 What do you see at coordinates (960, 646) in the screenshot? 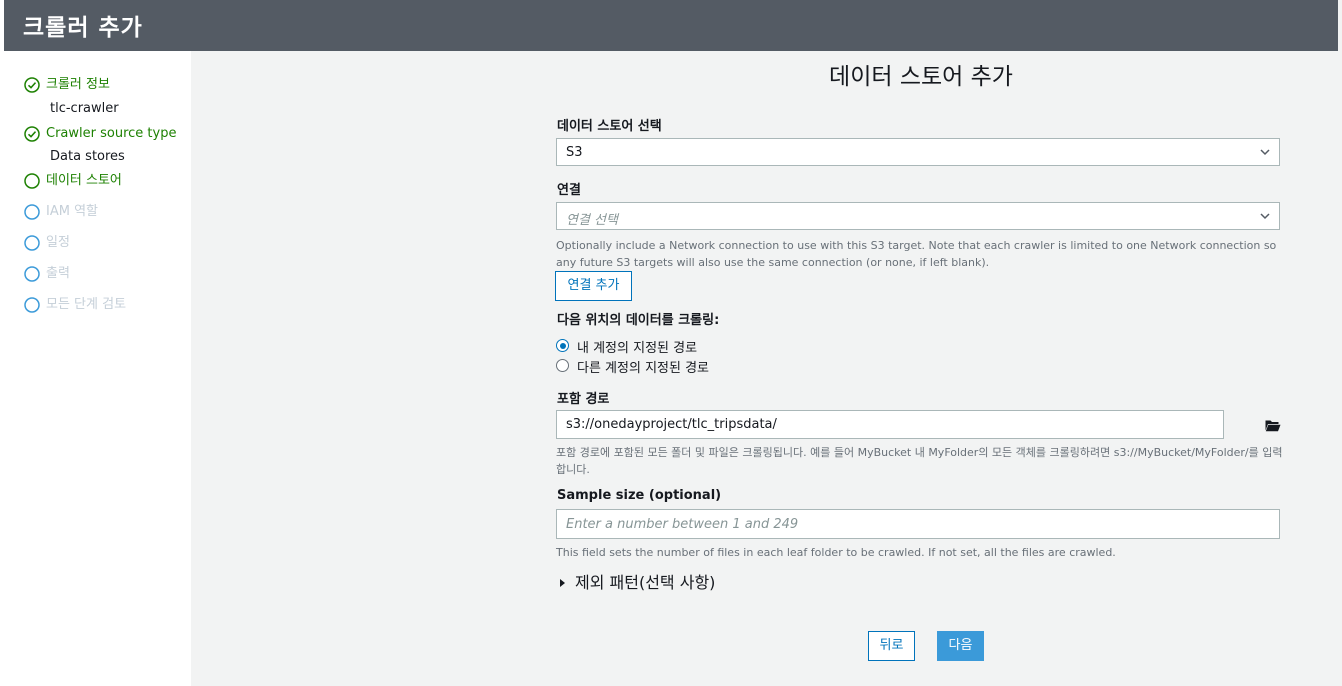
I see `next-button: 다음` at bounding box center [960, 646].